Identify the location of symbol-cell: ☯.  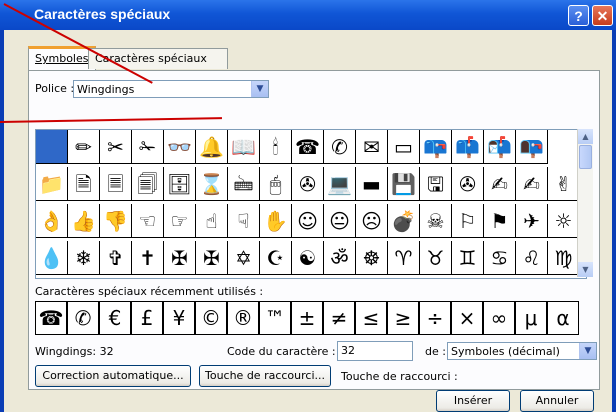
(308, 258).